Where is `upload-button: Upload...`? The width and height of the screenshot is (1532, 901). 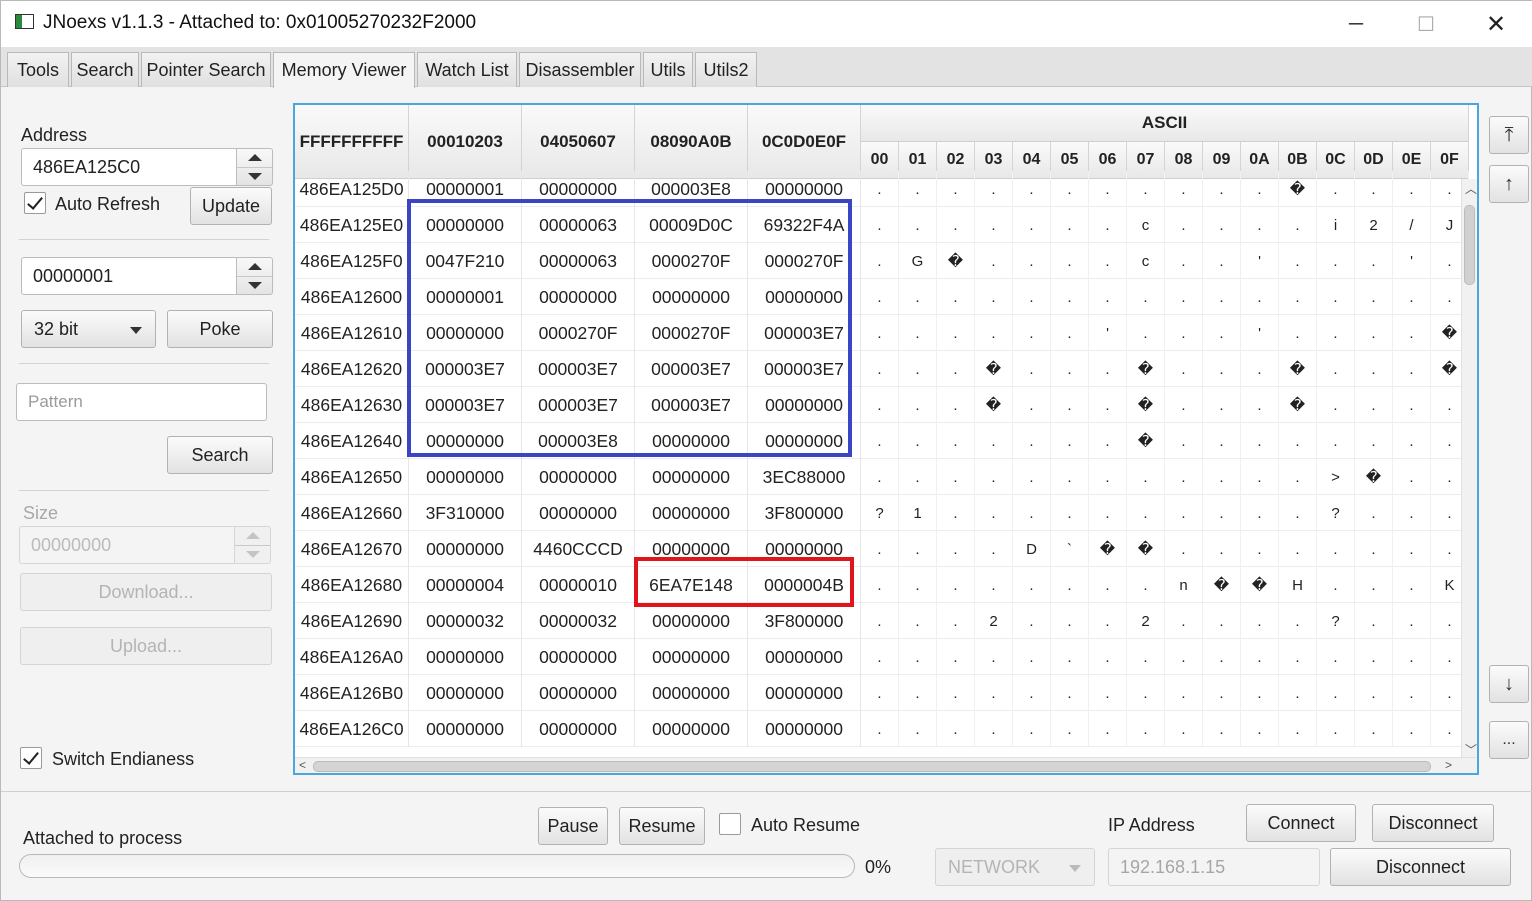
upload-button: Upload... is located at coordinates (146, 646).